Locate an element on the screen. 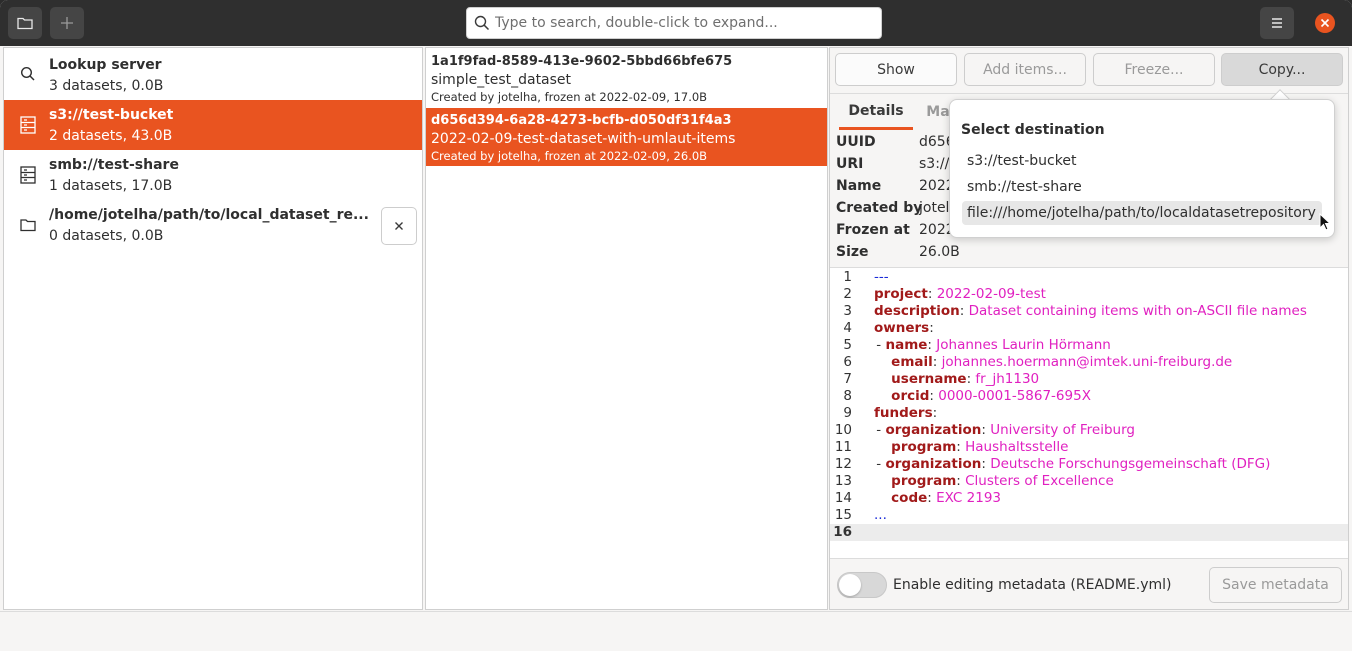  repository-name: s3://test-bucket is located at coordinates (111, 115).